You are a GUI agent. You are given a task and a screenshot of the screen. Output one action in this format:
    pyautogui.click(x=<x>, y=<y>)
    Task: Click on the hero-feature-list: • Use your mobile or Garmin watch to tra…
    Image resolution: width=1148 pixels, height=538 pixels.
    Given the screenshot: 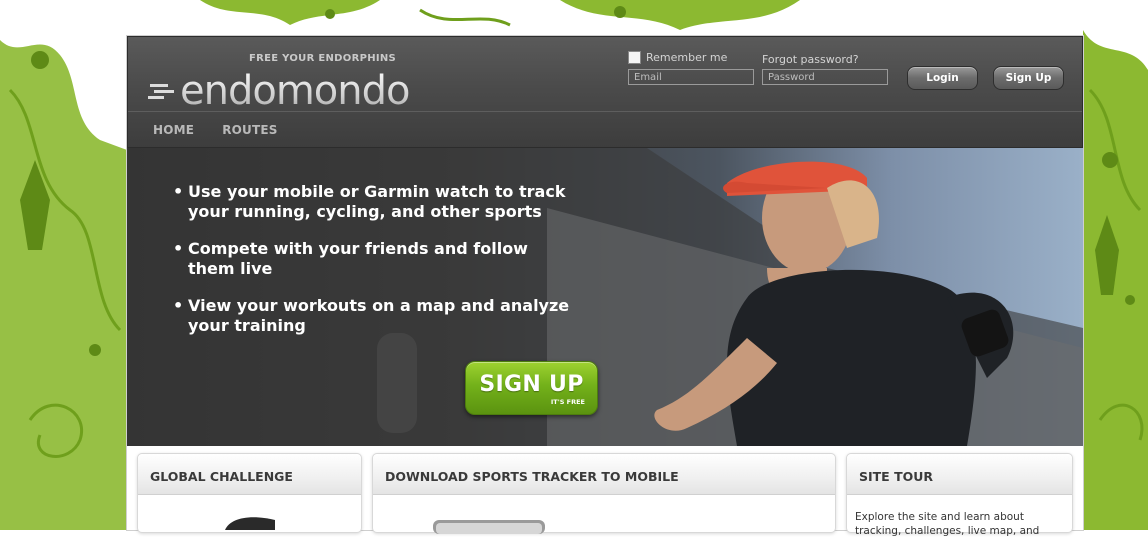 What is the action you would take?
    pyautogui.click(x=393, y=267)
    